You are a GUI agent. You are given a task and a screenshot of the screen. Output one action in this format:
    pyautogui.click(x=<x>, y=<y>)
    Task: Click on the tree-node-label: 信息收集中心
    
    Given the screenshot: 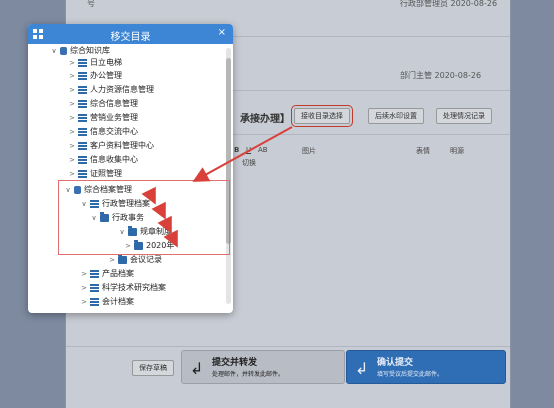 What is the action you would take?
    pyautogui.click(x=114, y=159)
    